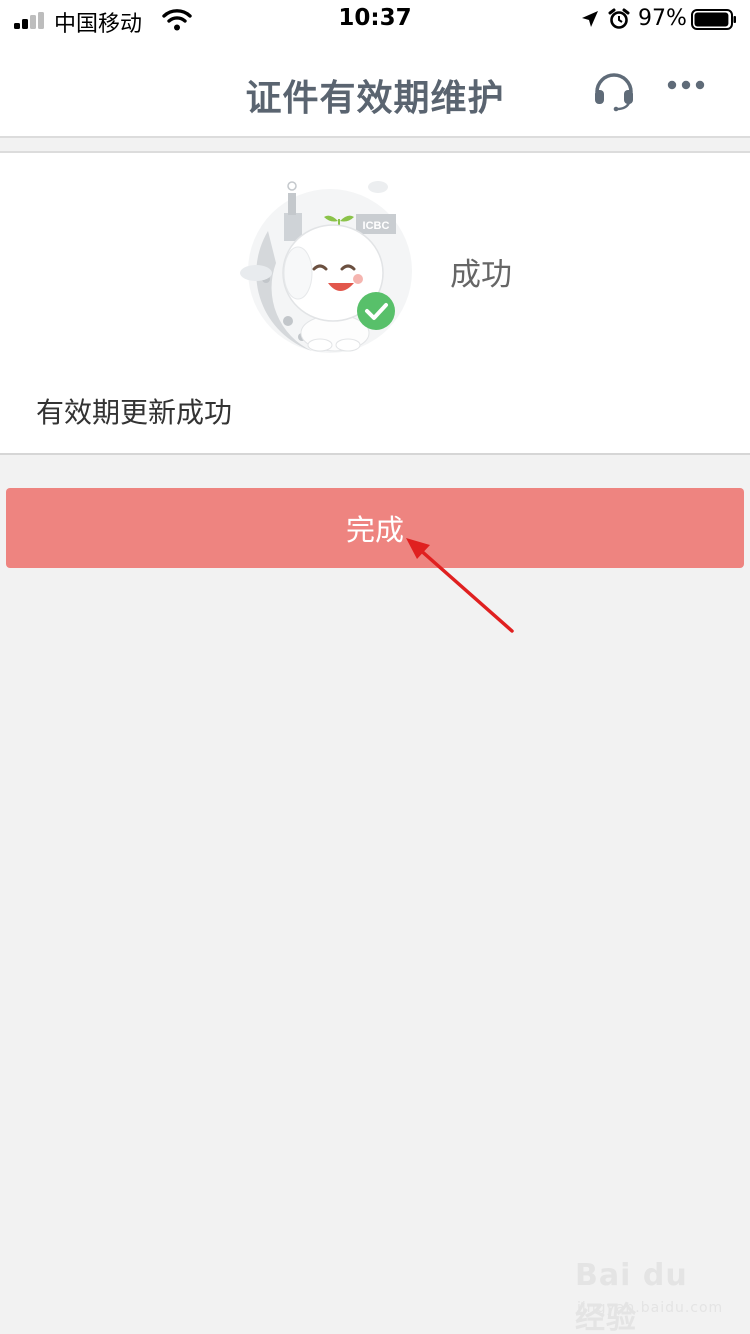 This screenshot has width=750, height=1334. Describe the element at coordinates (376, 226) in the screenshot. I see `mascot-badge-text: ICBC` at that location.